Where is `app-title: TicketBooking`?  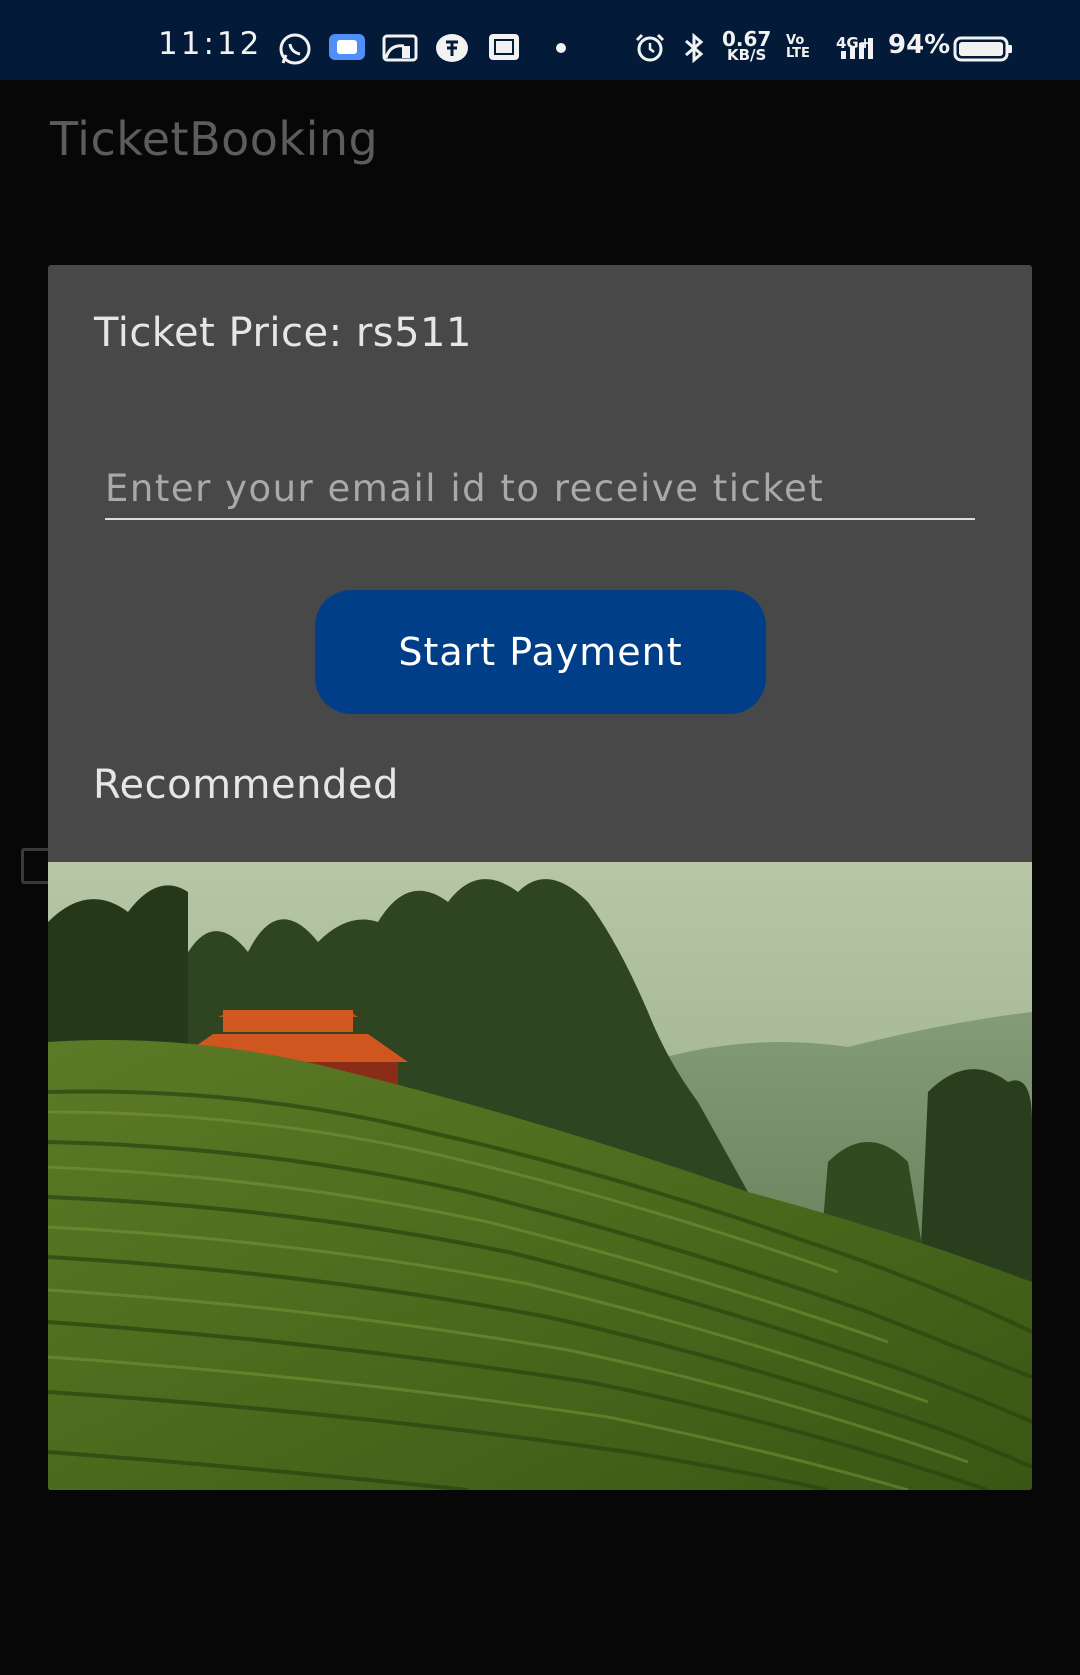 app-title: TicketBooking is located at coordinates (214, 139).